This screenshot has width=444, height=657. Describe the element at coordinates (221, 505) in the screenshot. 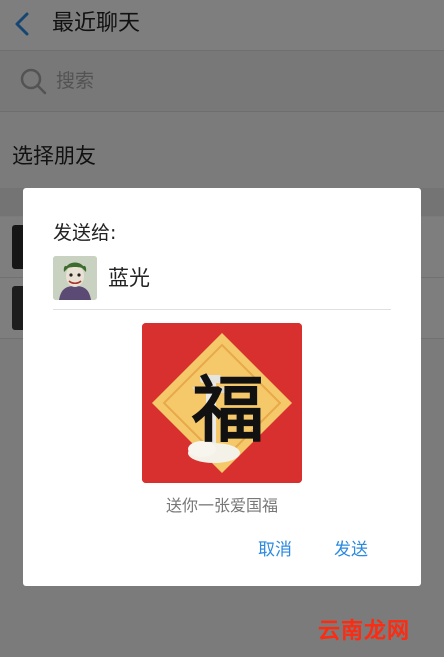

I see `card-caption: 送你一张爱国福` at that location.